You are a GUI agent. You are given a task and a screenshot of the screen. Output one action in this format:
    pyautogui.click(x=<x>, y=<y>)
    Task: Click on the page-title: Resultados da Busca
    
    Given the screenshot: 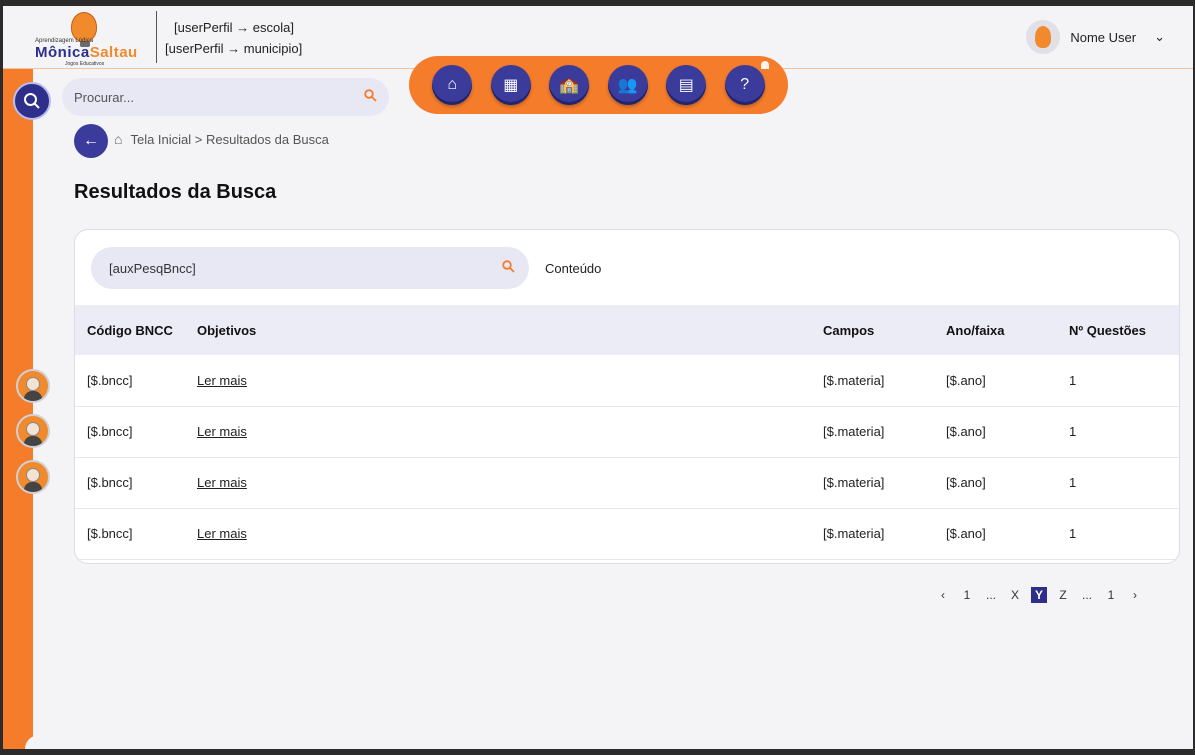 What is the action you would take?
    pyautogui.click(x=175, y=192)
    